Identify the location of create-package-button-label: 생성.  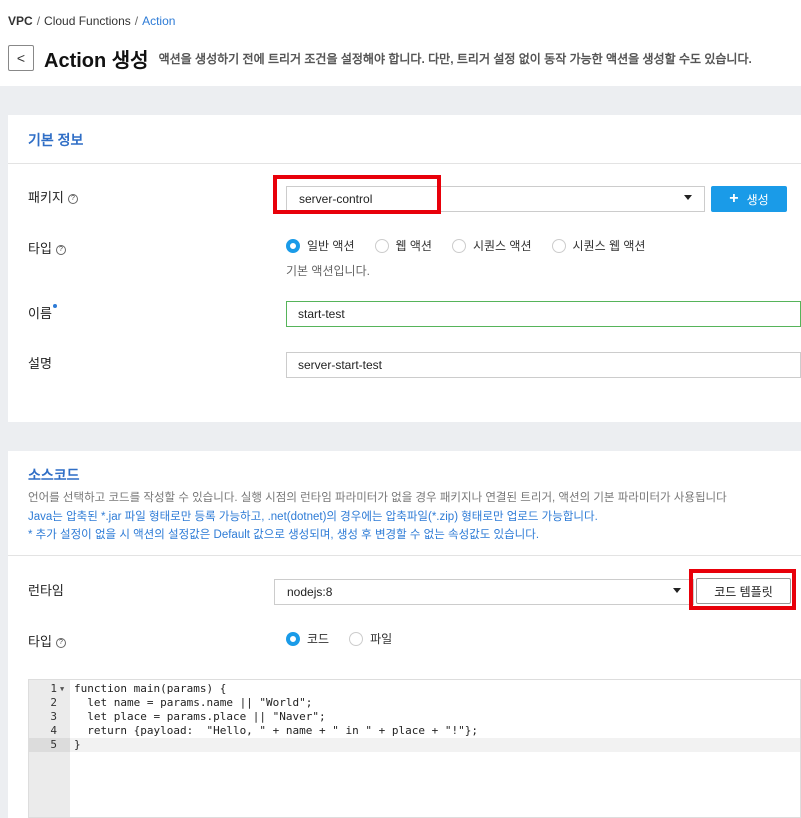
(757, 199).